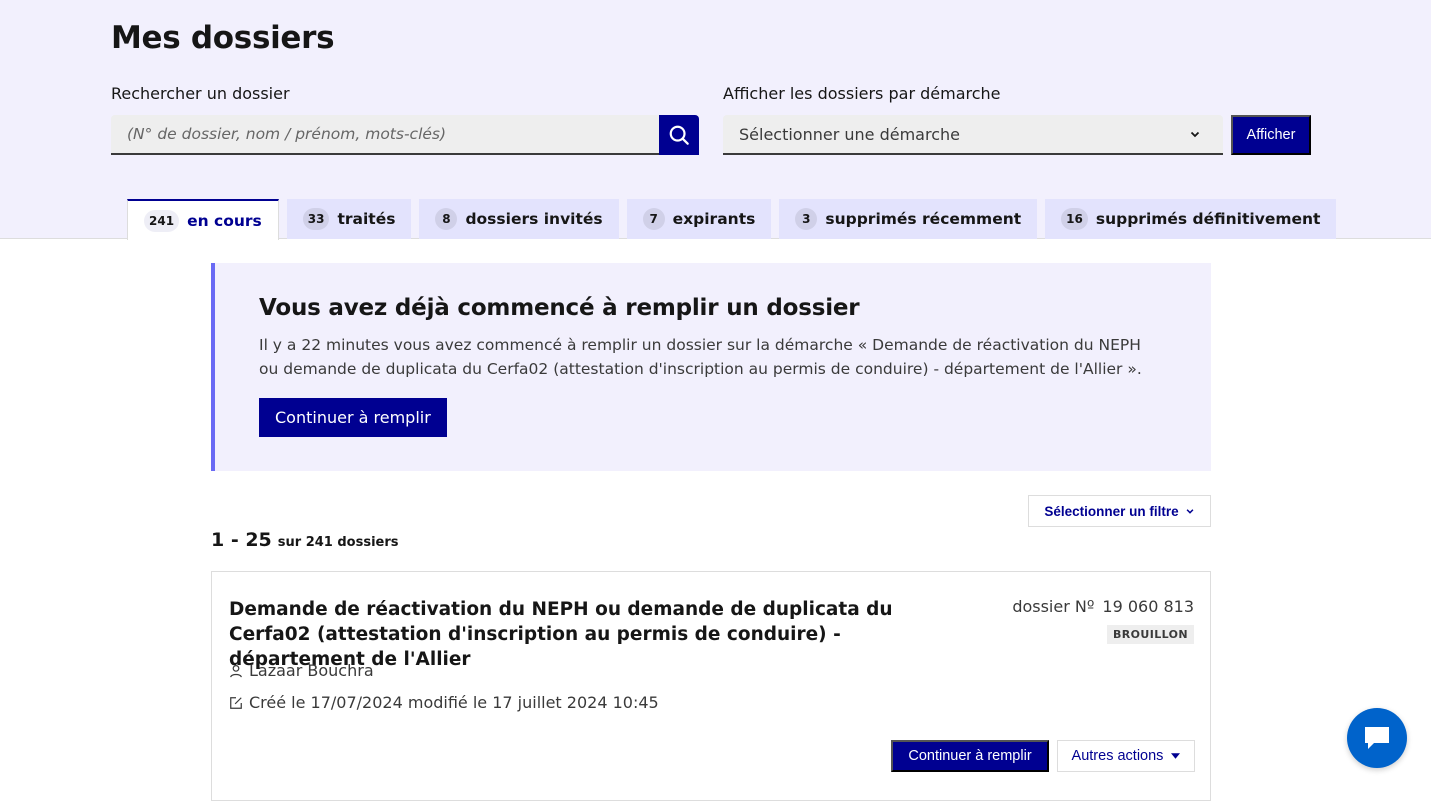 Image resolution: width=1431 pixels, height=801 pixels. I want to click on tab-label: supprimés récemment, so click(923, 219).